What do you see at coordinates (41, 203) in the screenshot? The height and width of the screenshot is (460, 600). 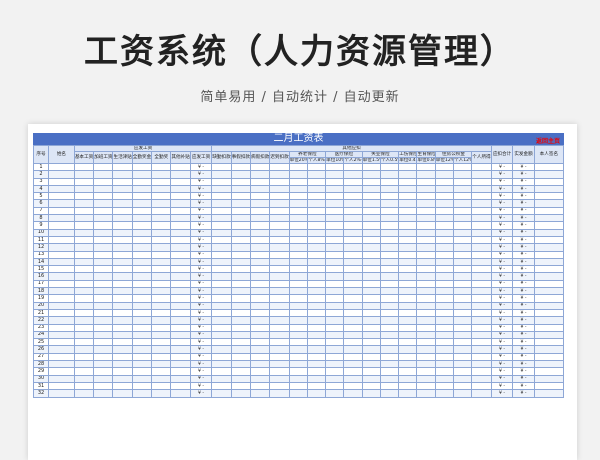 I see `row-seq-cell: 6` at bounding box center [41, 203].